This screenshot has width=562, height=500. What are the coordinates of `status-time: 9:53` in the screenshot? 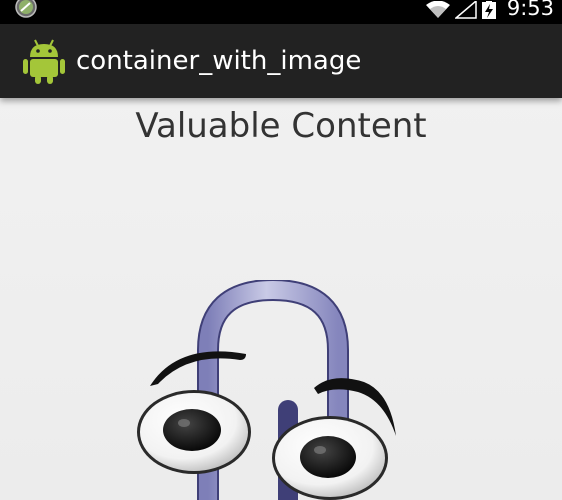 It's located at (530, 10).